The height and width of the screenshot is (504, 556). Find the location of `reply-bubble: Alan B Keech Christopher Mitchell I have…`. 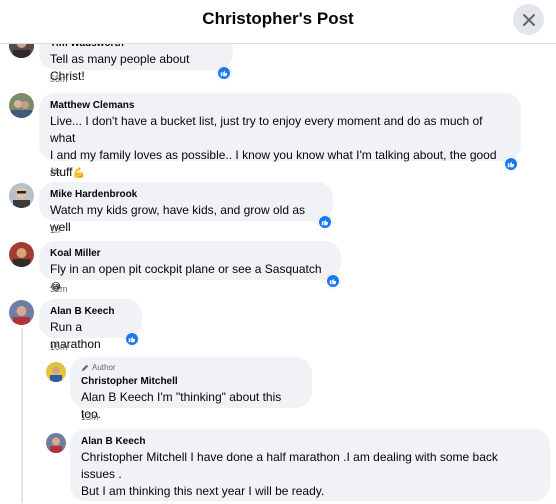

reply-bubble: Alan B Keech Christopher Mitchell I have… is located at coordinates (310, 465).